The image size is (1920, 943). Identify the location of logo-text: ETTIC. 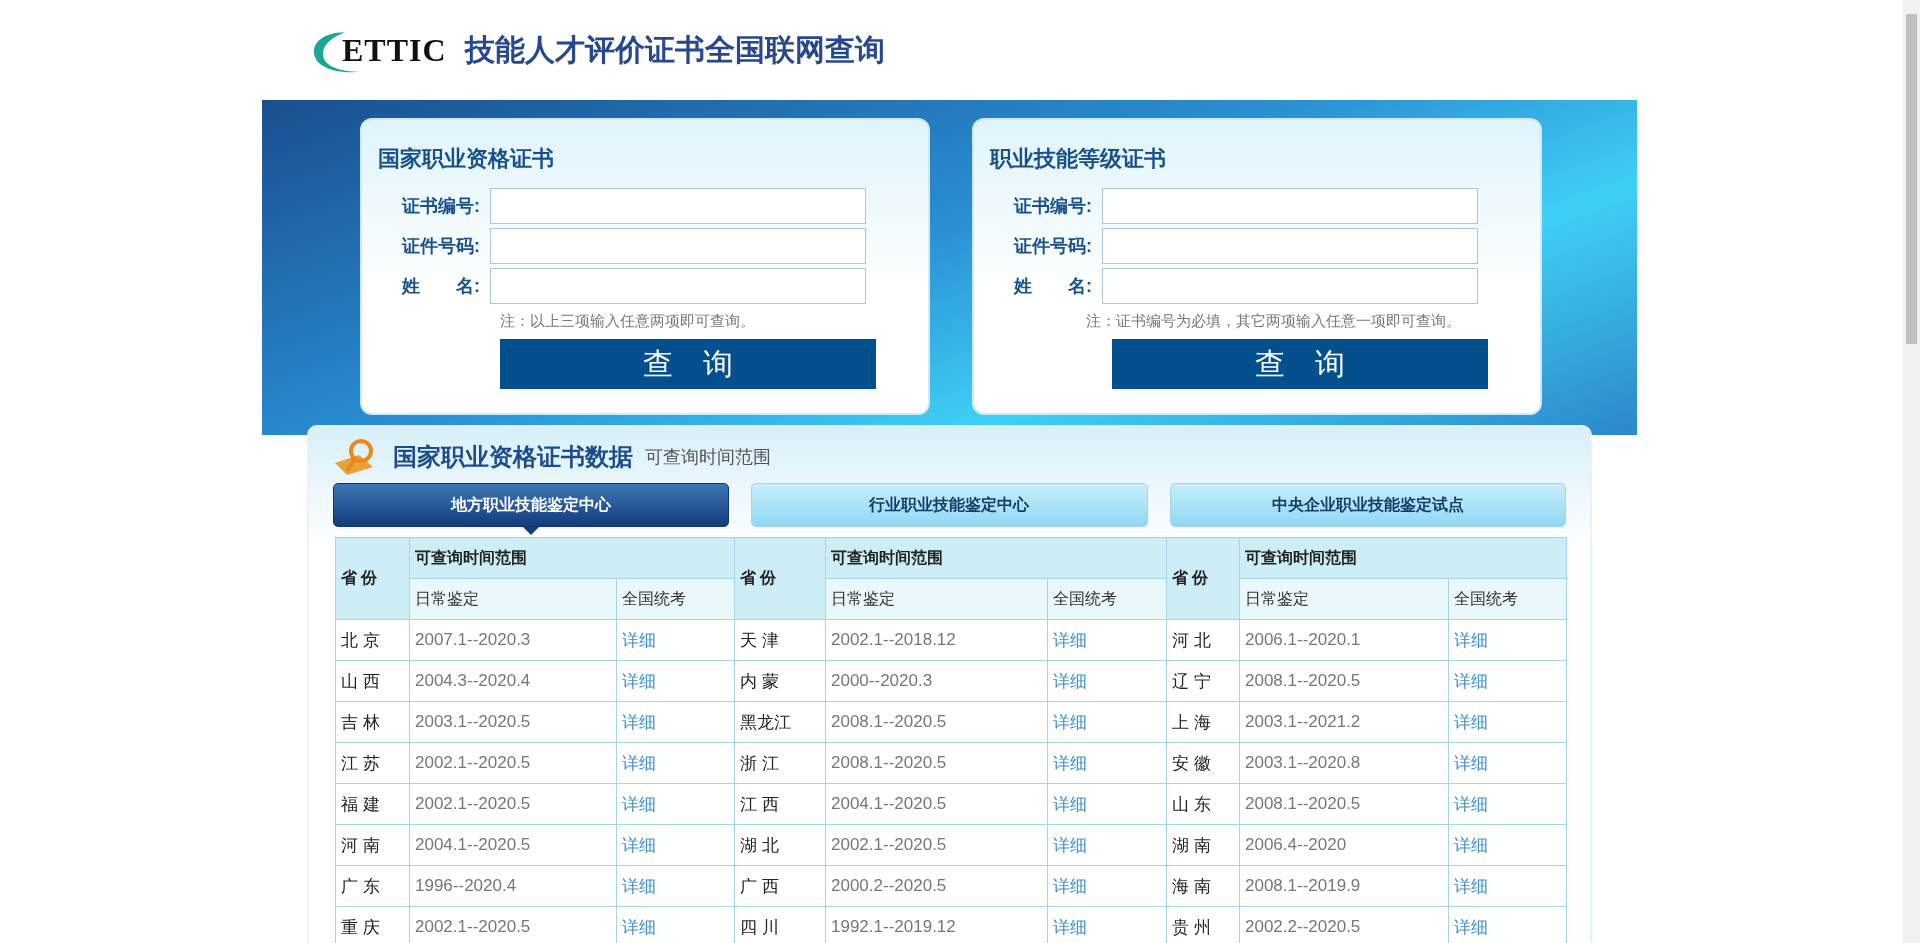
(394, 50).